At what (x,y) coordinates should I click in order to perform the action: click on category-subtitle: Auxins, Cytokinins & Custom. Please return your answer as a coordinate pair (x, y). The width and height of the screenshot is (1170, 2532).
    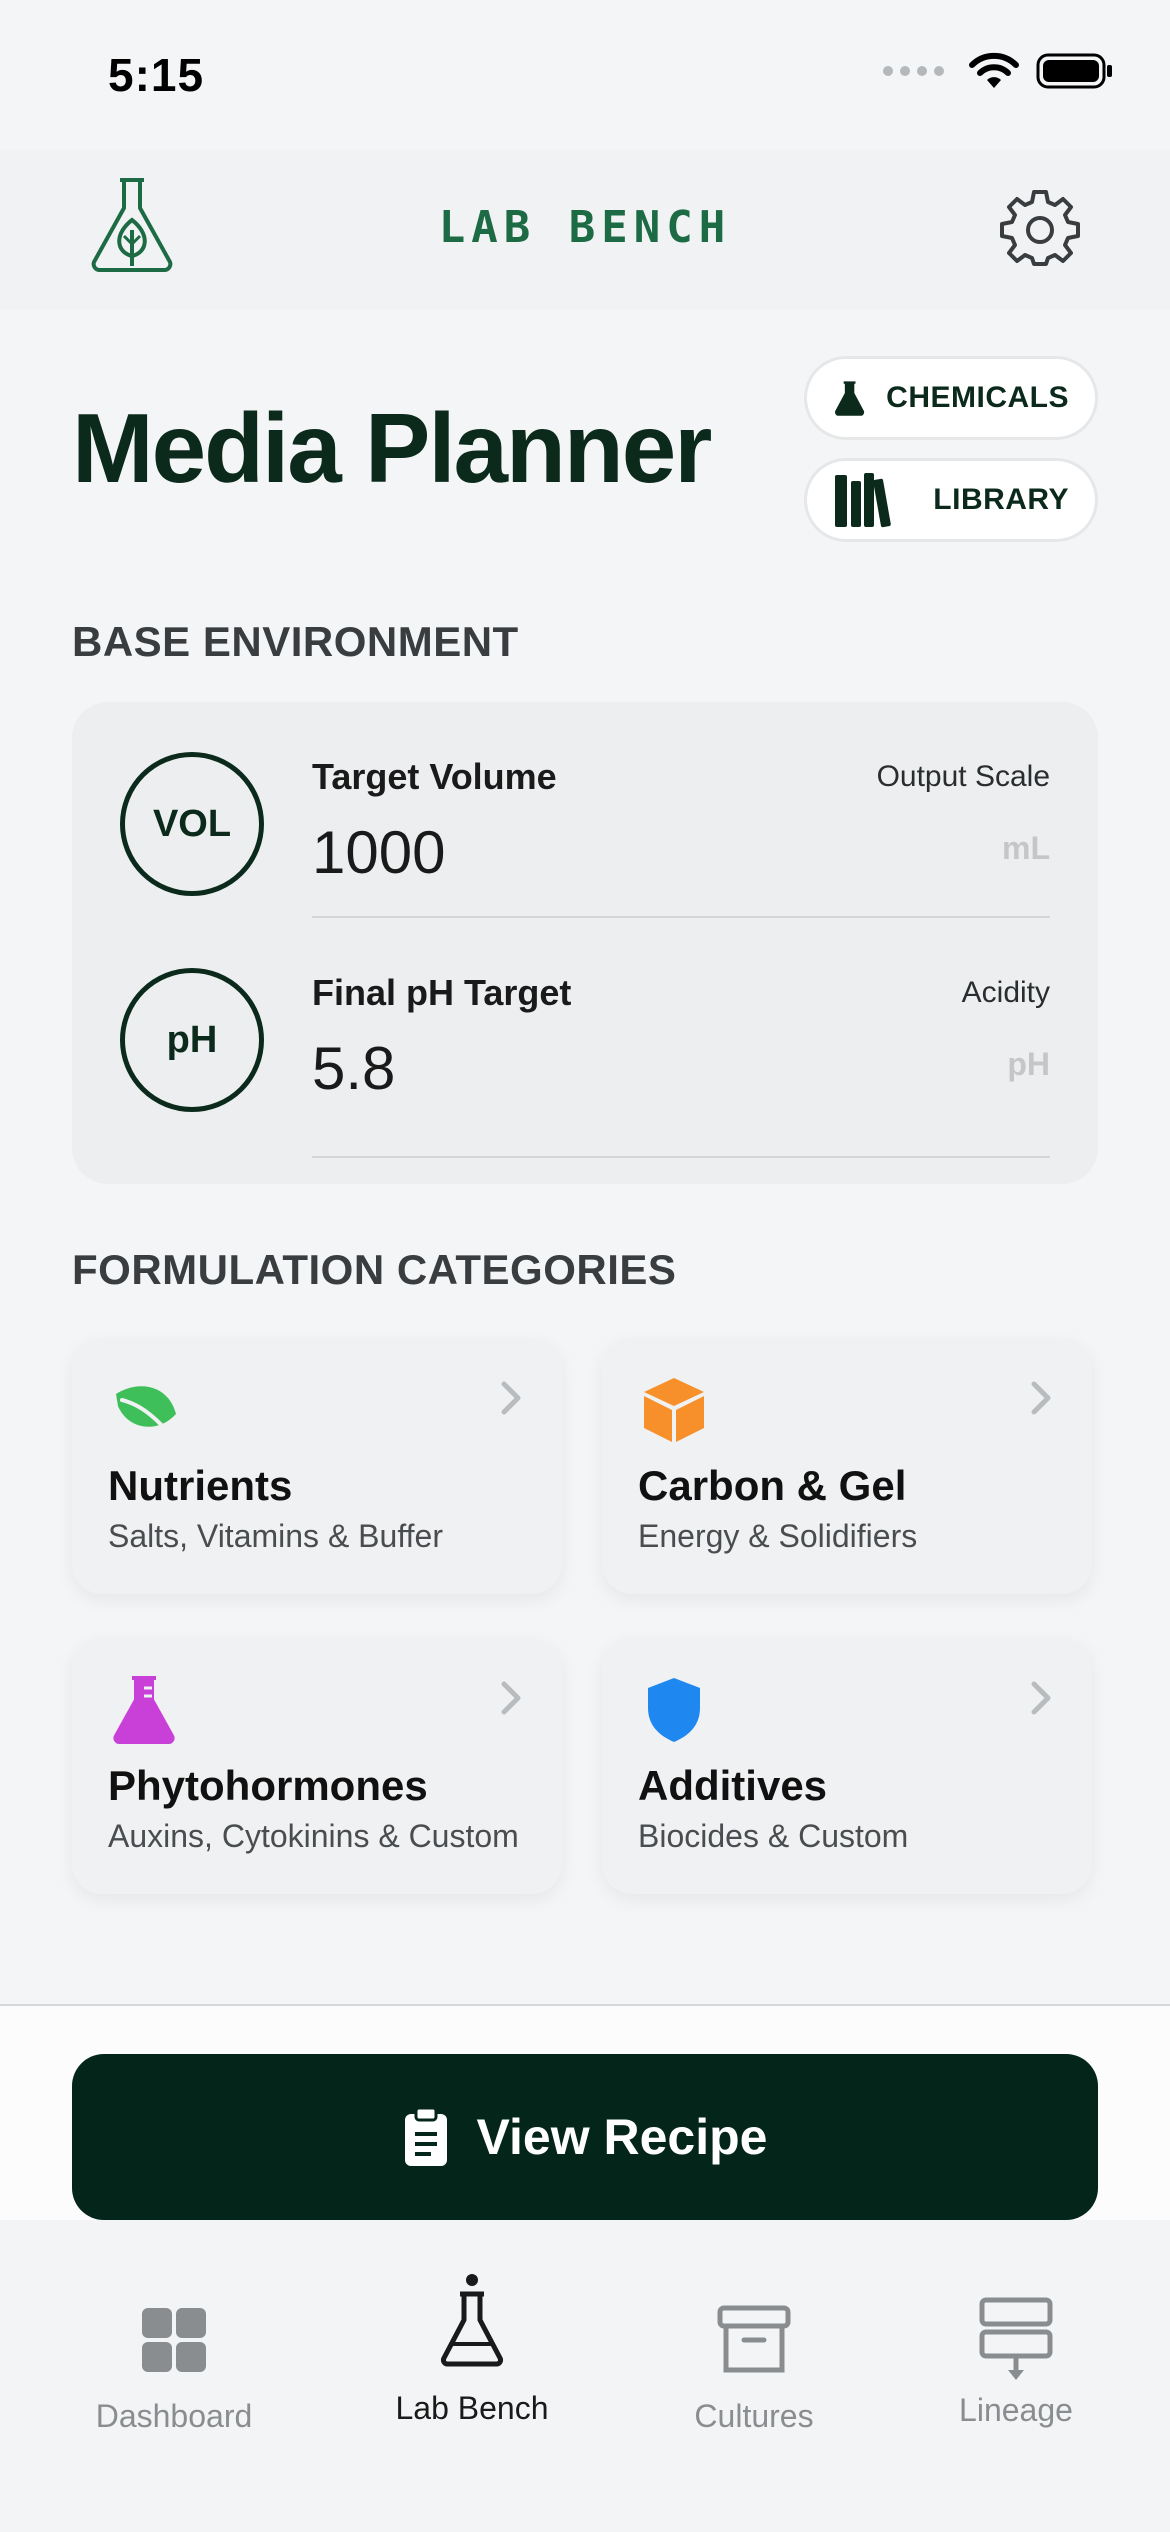
    Looking at the image, I should click on (313, 1836).